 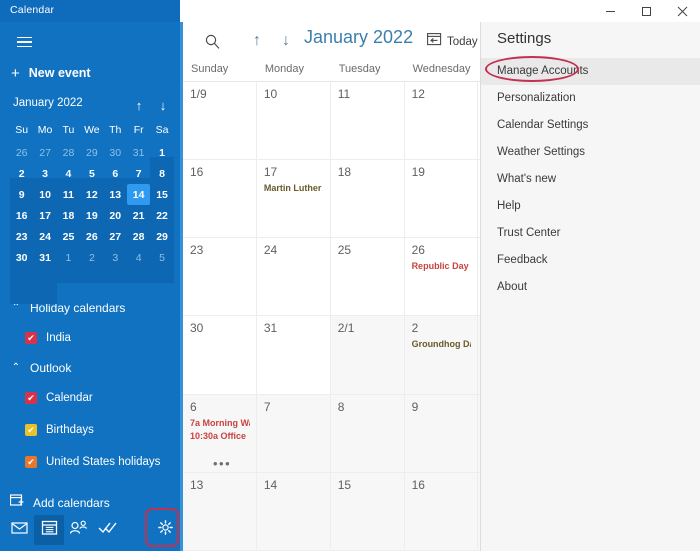 What do you see at coordinates (220, 277) in the screenshot?
I see `calendar-day-cell: 23` at bounding box center [220, 277].